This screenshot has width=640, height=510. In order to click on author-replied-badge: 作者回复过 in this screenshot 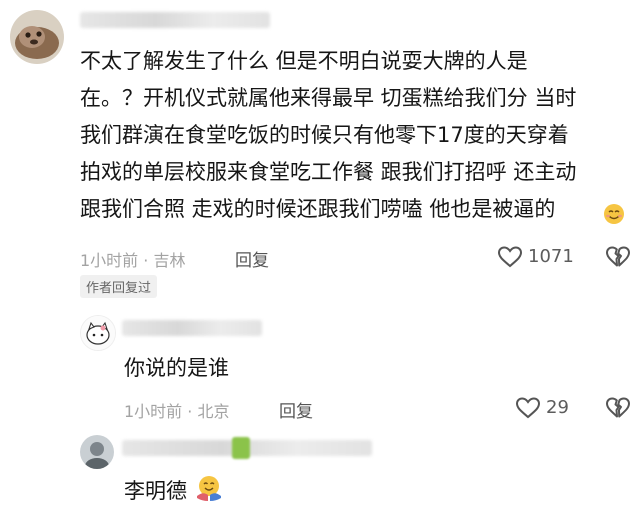, I will do `click(119, 286)`.